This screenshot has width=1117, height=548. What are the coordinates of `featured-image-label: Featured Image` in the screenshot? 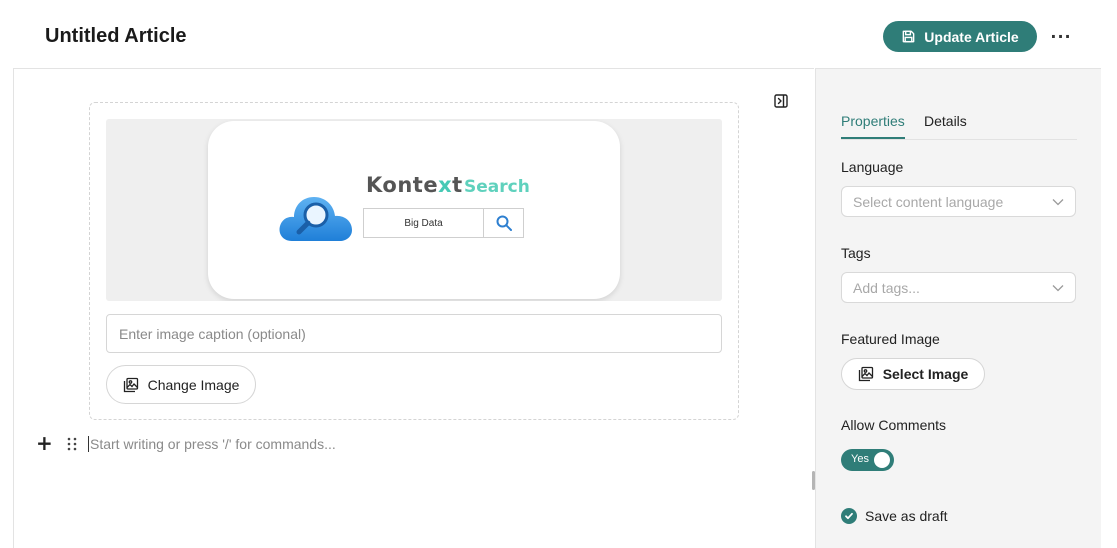 It's located at (890, 339).